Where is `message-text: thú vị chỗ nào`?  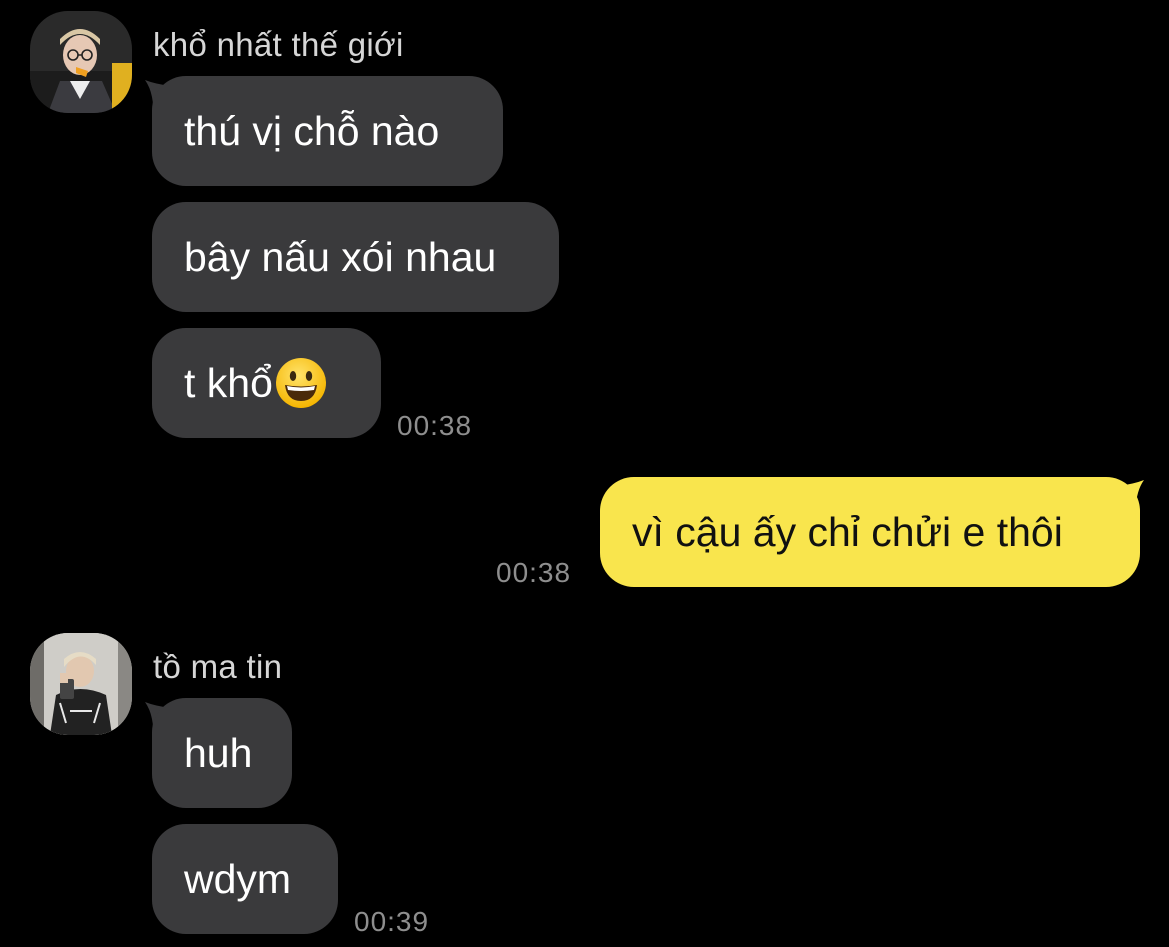 message-text: thú vị chỗ nào is located at coordinates (312, 130).